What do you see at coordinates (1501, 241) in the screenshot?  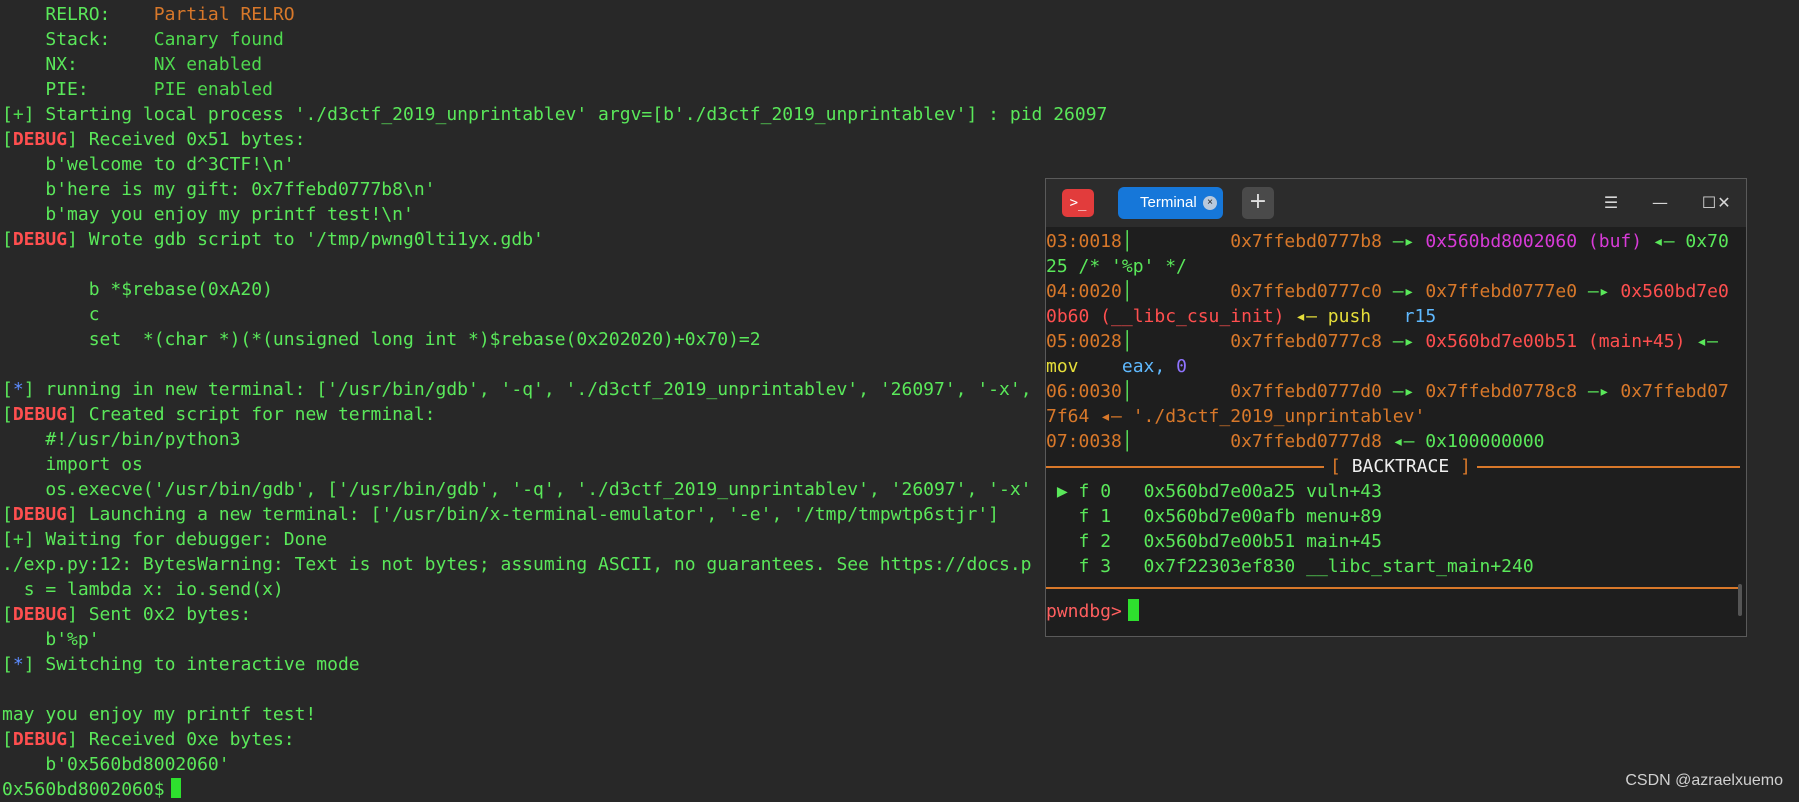 I see `stack-value: 0x560bd8002060` at bounding box center [1501, 241].